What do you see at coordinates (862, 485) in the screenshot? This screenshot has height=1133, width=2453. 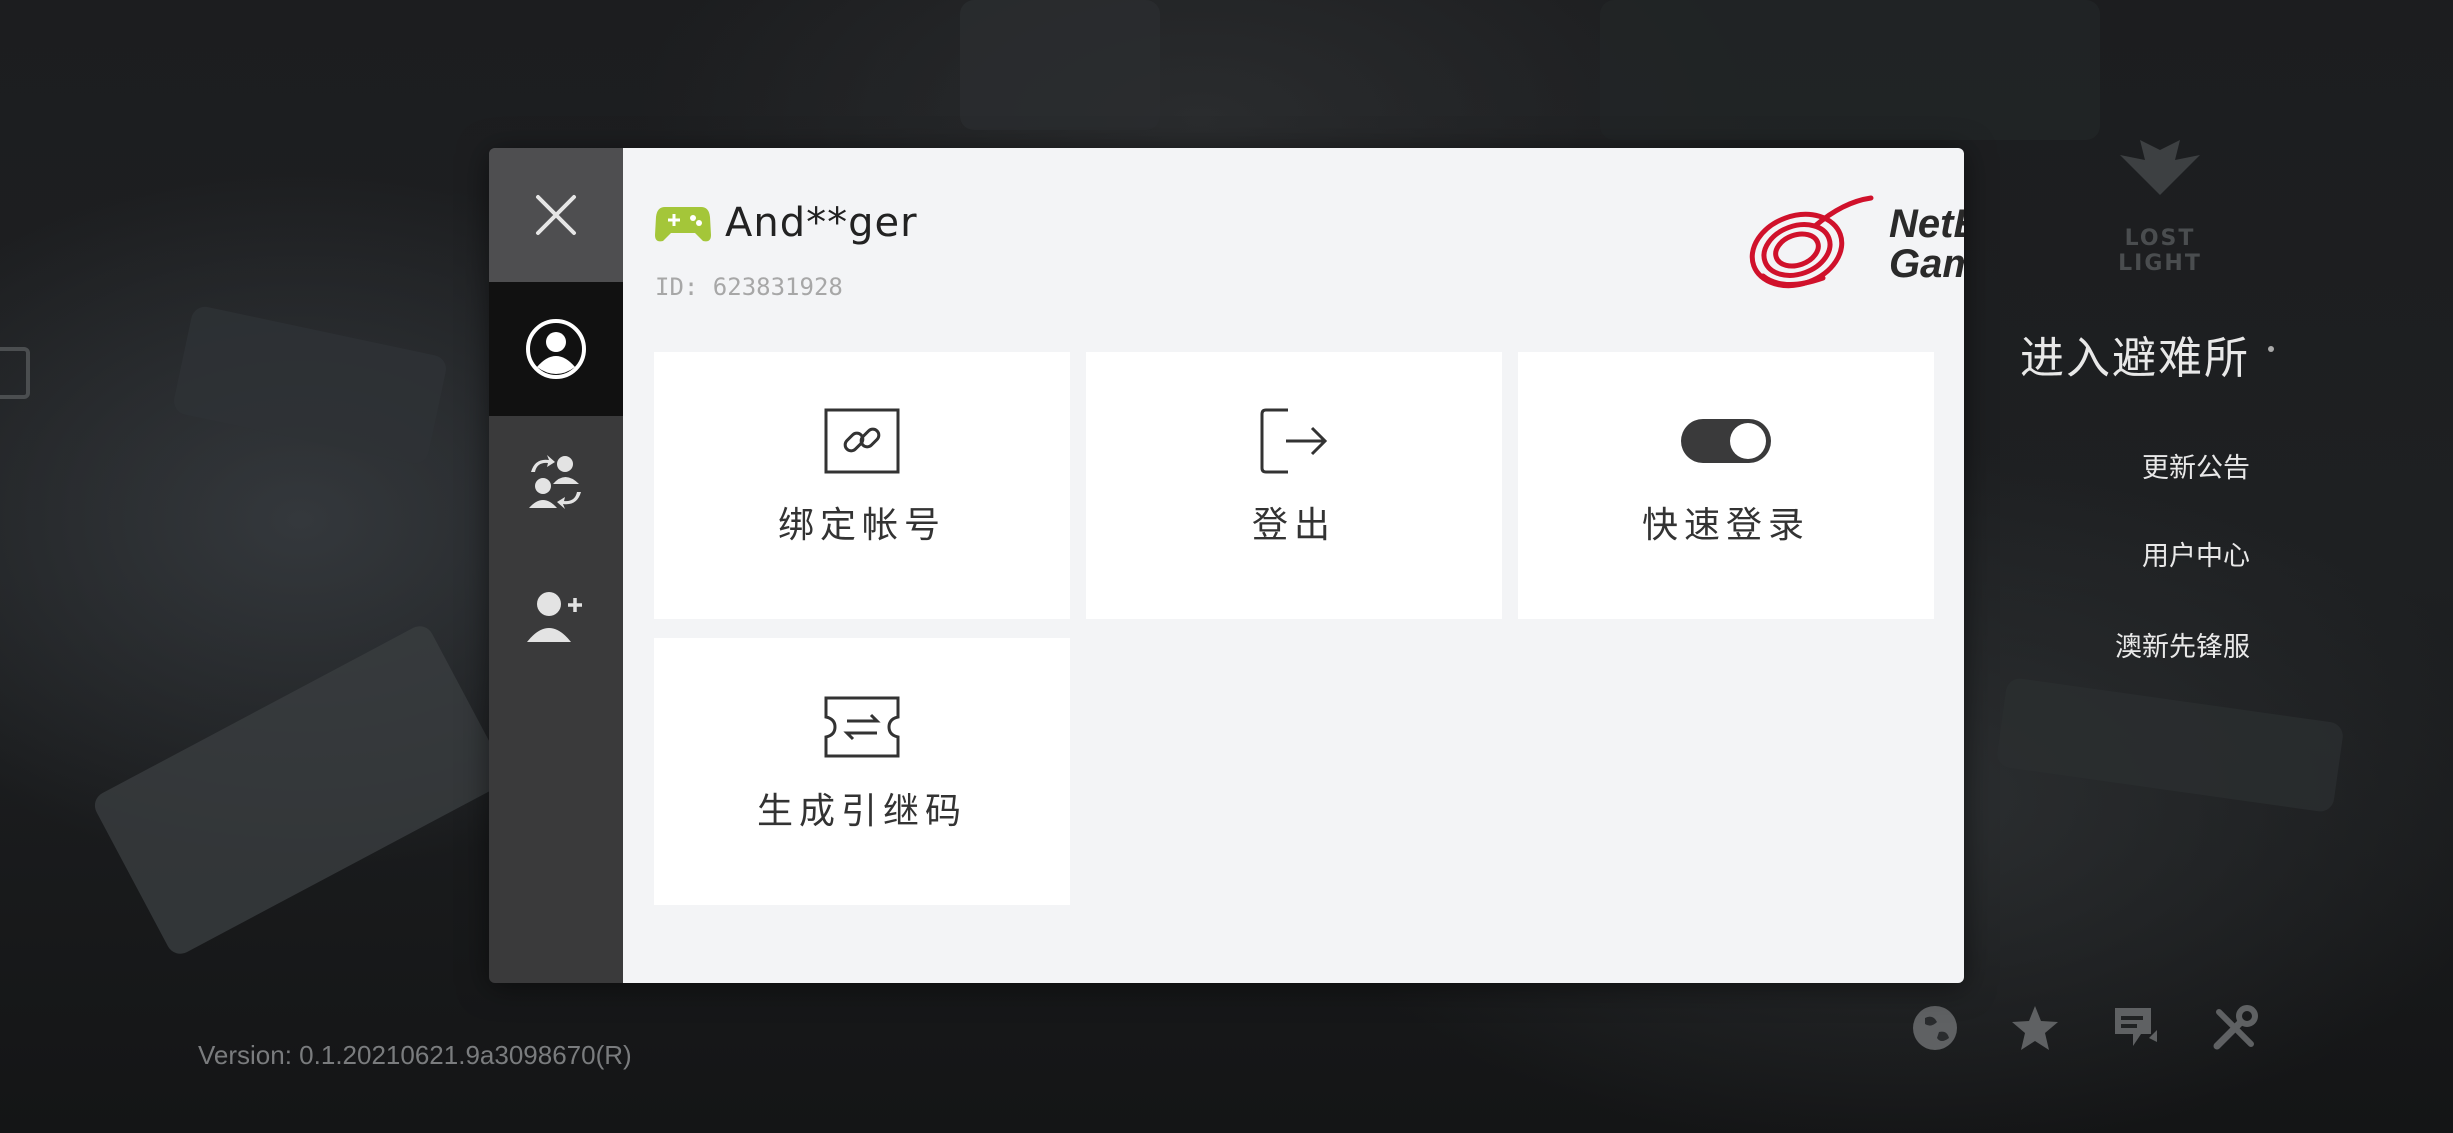 I see `bind-account-card: 绑定帐号` at bounding box center [862, 485].